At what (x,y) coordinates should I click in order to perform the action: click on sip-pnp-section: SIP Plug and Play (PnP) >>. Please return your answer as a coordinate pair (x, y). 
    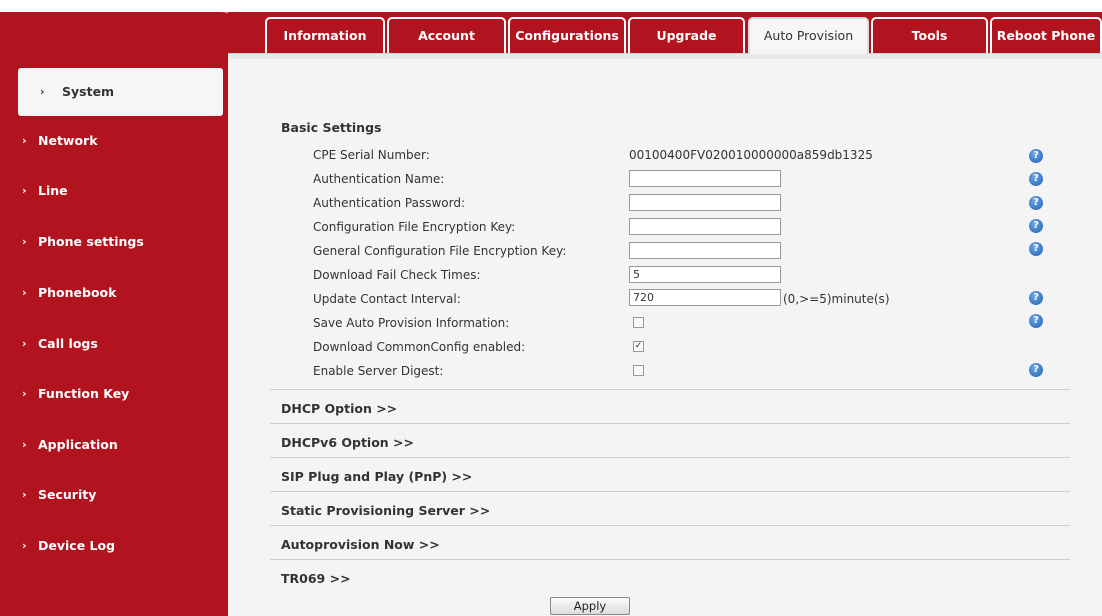
    Looking at the image, I should click on (376, 476).